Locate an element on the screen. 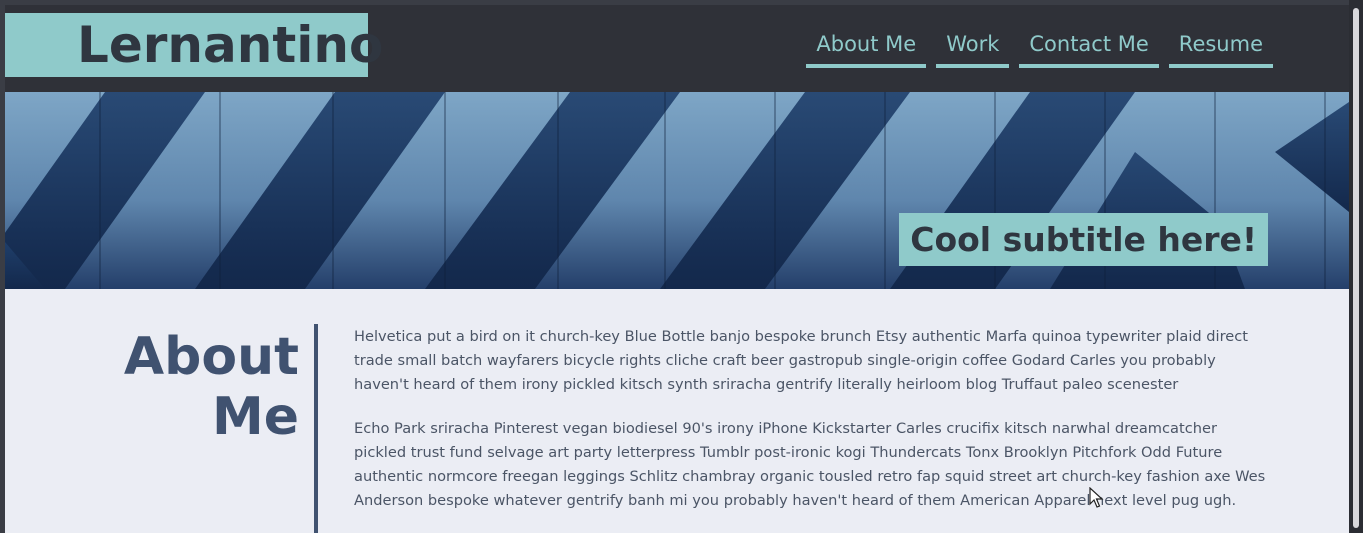 This screenshot has width=1363, height=533. main-nav: About Me Work Contact Me Resume is located at coordinates (1039, 48).